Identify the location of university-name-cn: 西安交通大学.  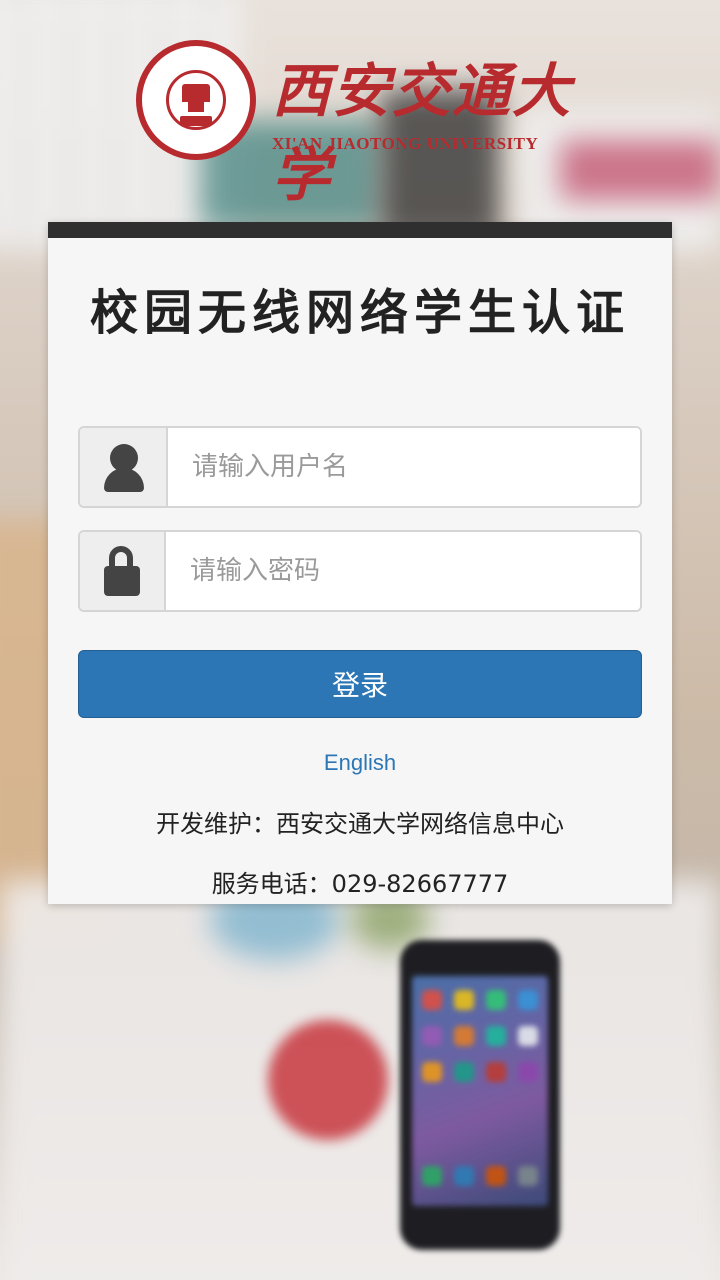
(422, 133).